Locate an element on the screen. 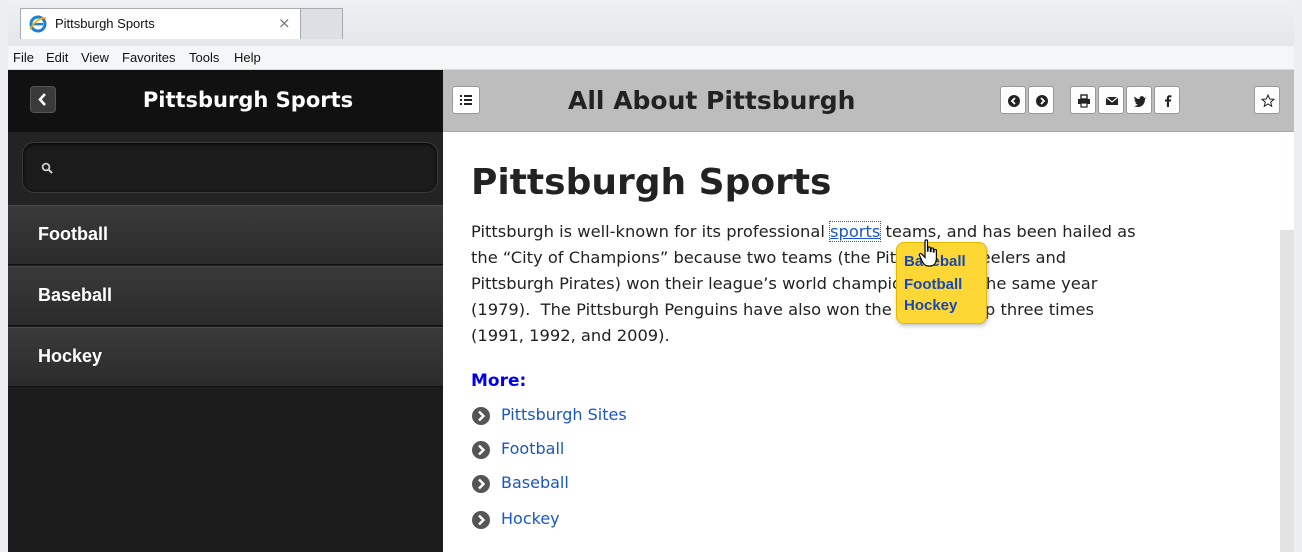  search-bar is located at coordinates (225, 168).